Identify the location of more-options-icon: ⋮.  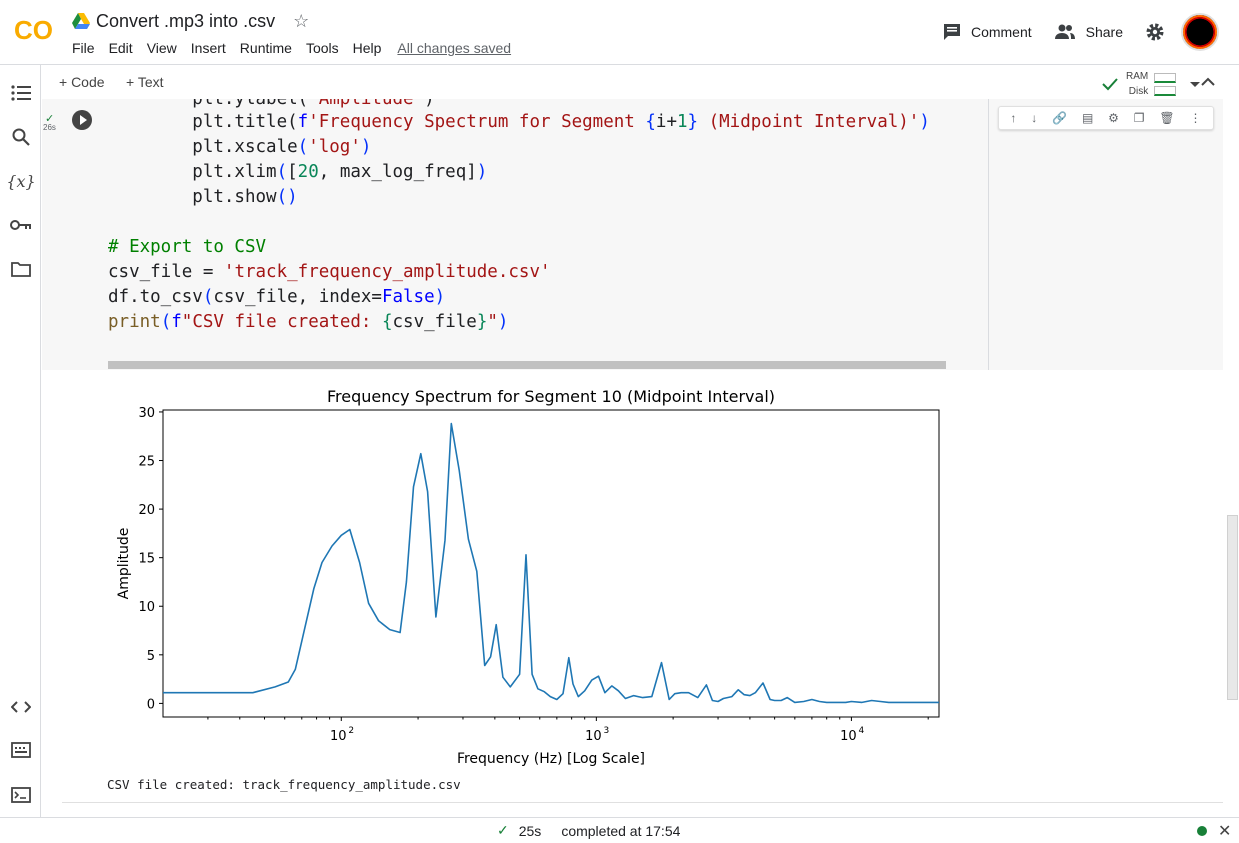
(1196, 118).